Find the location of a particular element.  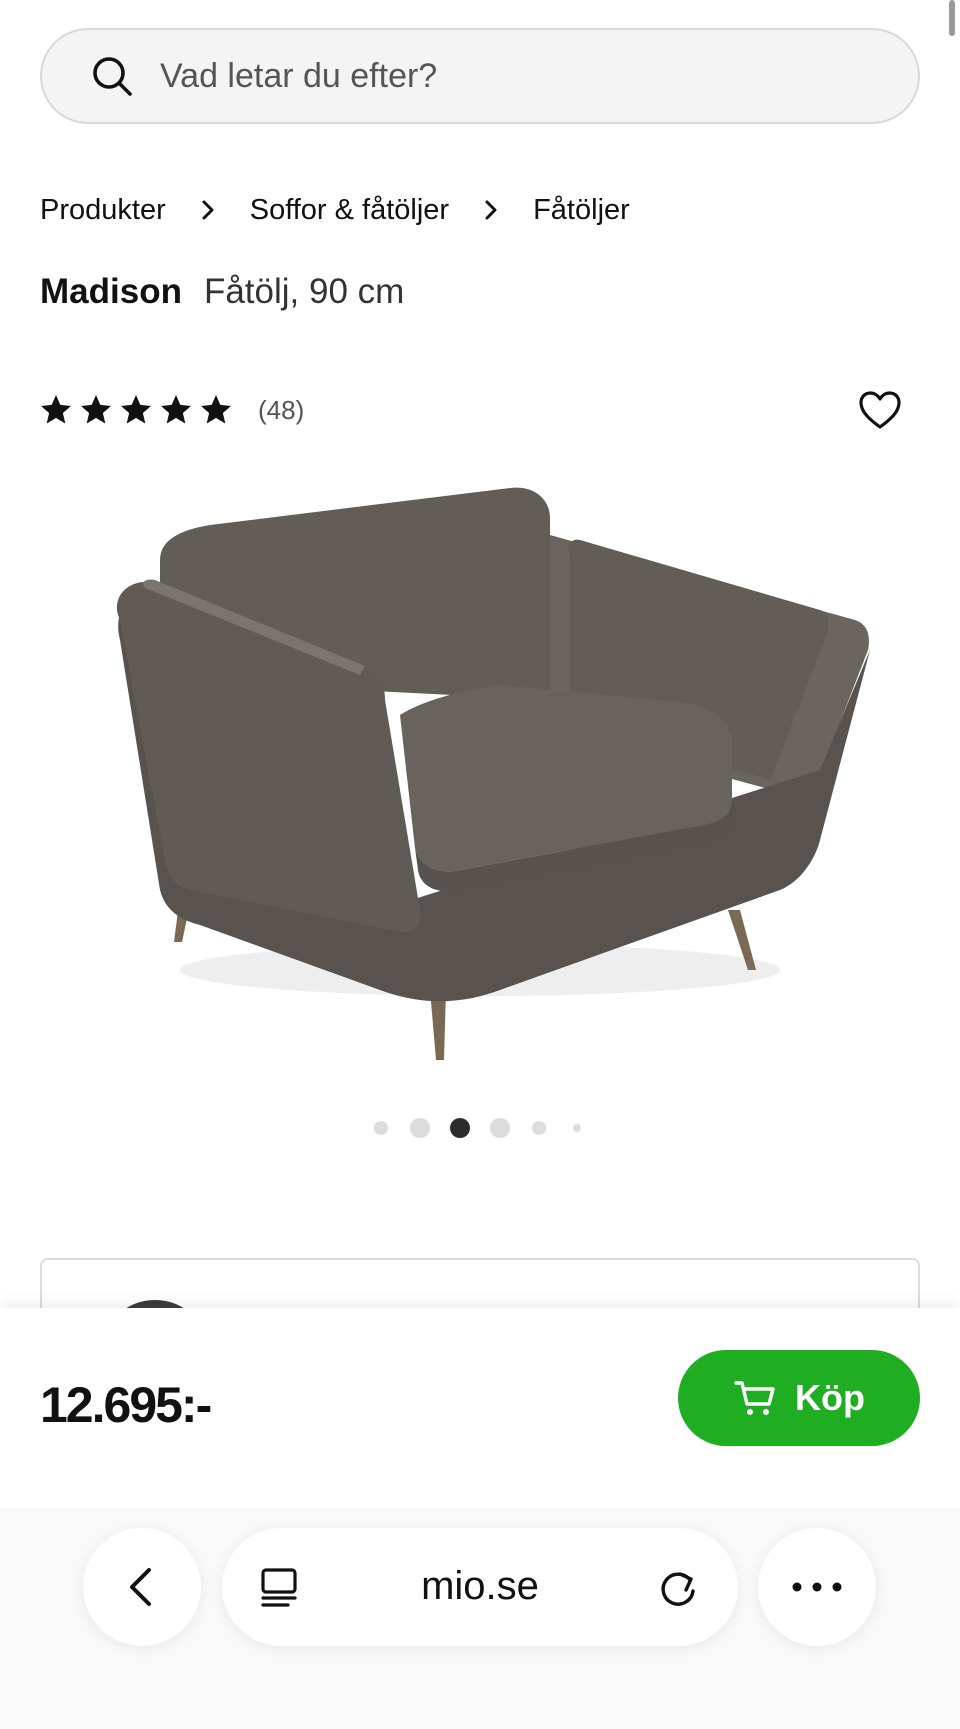

breadcrumb: Produkter Soffor & fåtöljer Fåtöljer is located at coordinates (335, 210).